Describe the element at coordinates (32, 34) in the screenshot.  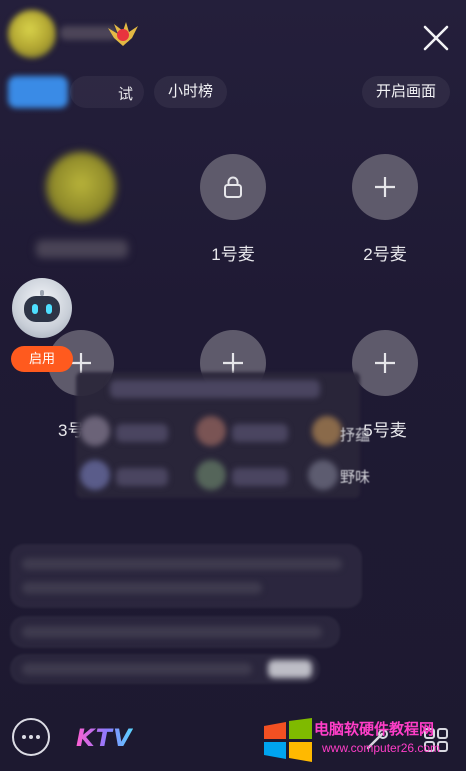
I see `room-host-avatar` at that location.